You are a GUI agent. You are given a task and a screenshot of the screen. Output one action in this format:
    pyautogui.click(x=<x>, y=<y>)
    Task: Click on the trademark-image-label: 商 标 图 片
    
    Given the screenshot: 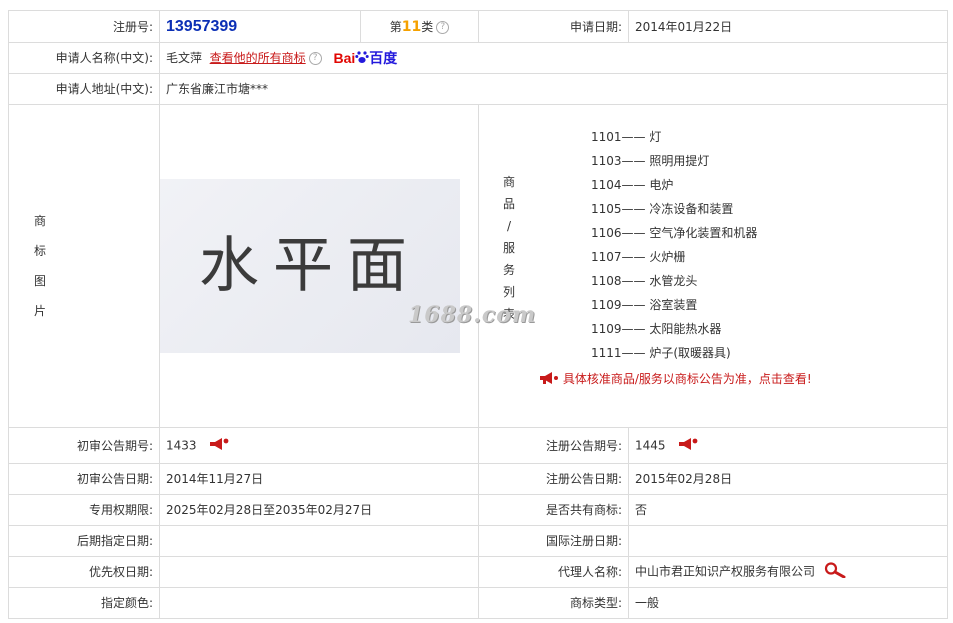 What is the action you would take?
    pyautogui.click(x=84, y=266)
    